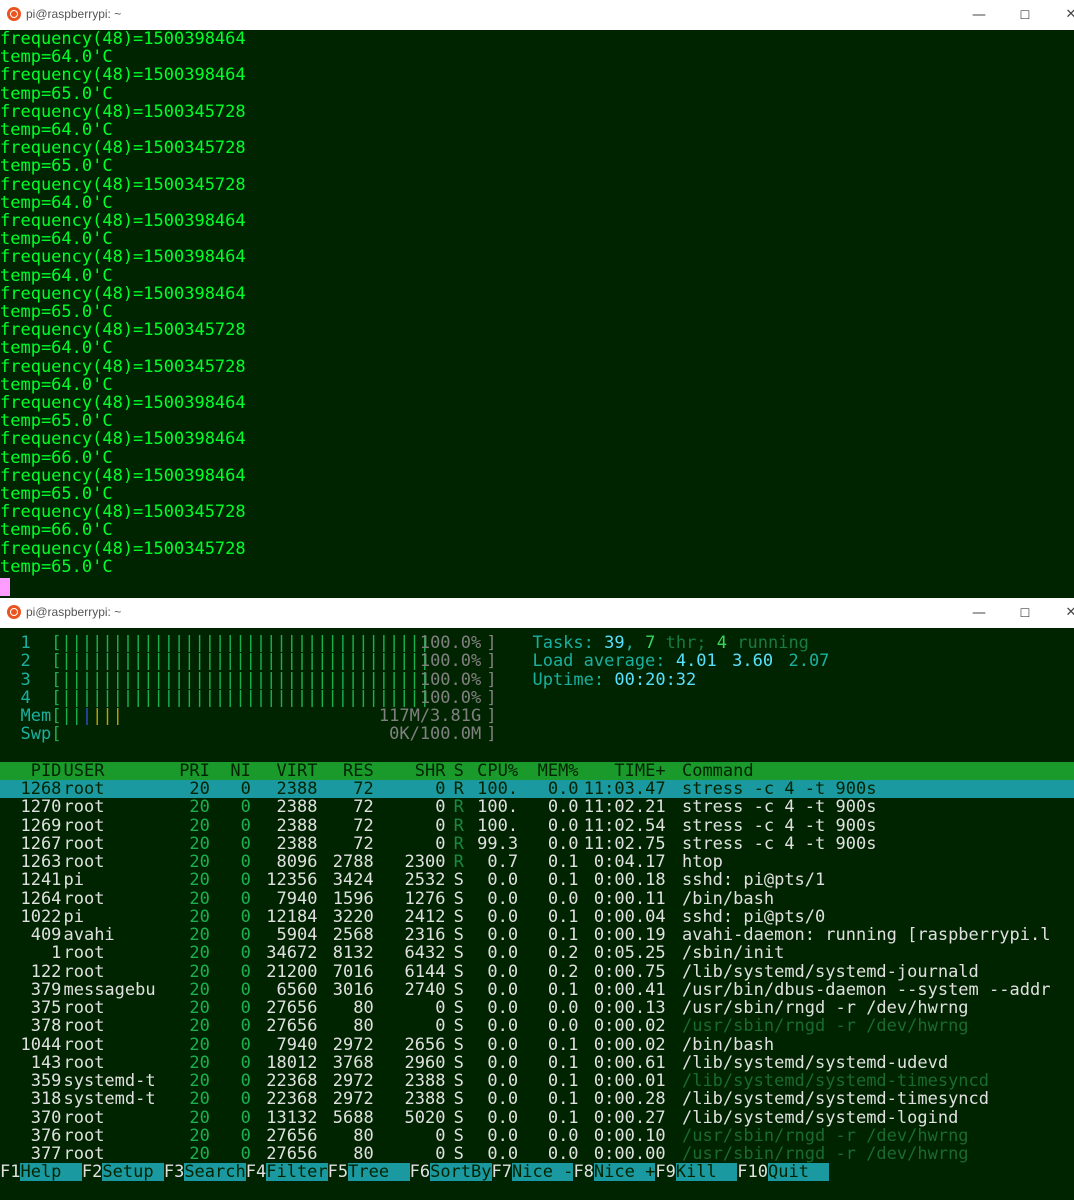  What do you see at coordinates (625, 1063) in the screenshot?
I see `process-time: 0:00.61` at bounding box center [625, 1063].